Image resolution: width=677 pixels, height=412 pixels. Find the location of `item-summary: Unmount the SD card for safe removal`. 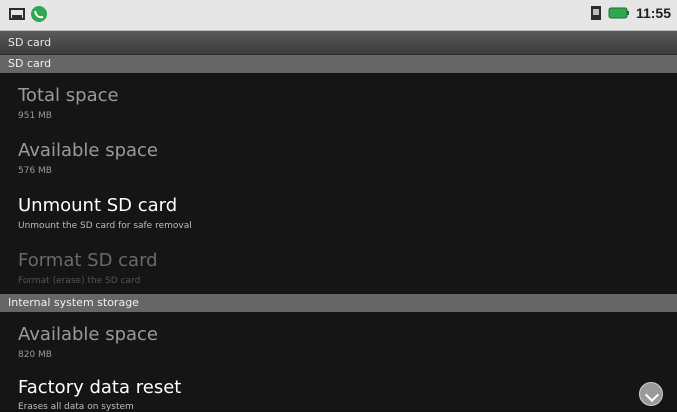

item-summary: Unmount the SD card for safe removal is located at coordinates (105, 226).